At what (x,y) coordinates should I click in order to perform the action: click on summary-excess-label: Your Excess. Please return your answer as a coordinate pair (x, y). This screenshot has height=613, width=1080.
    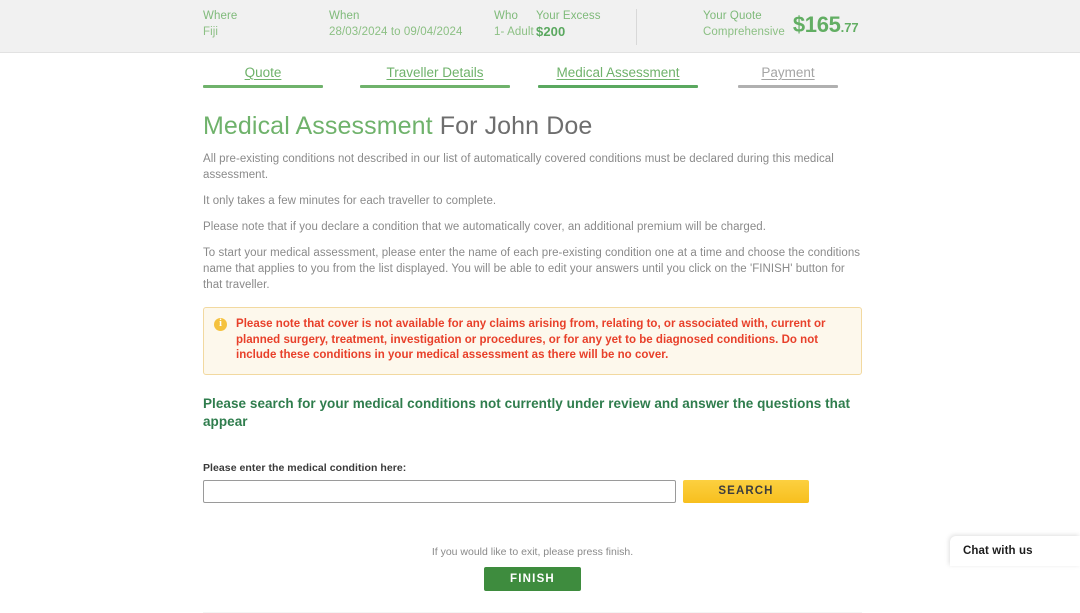
    Looking at the image, I should click on (568, 16).